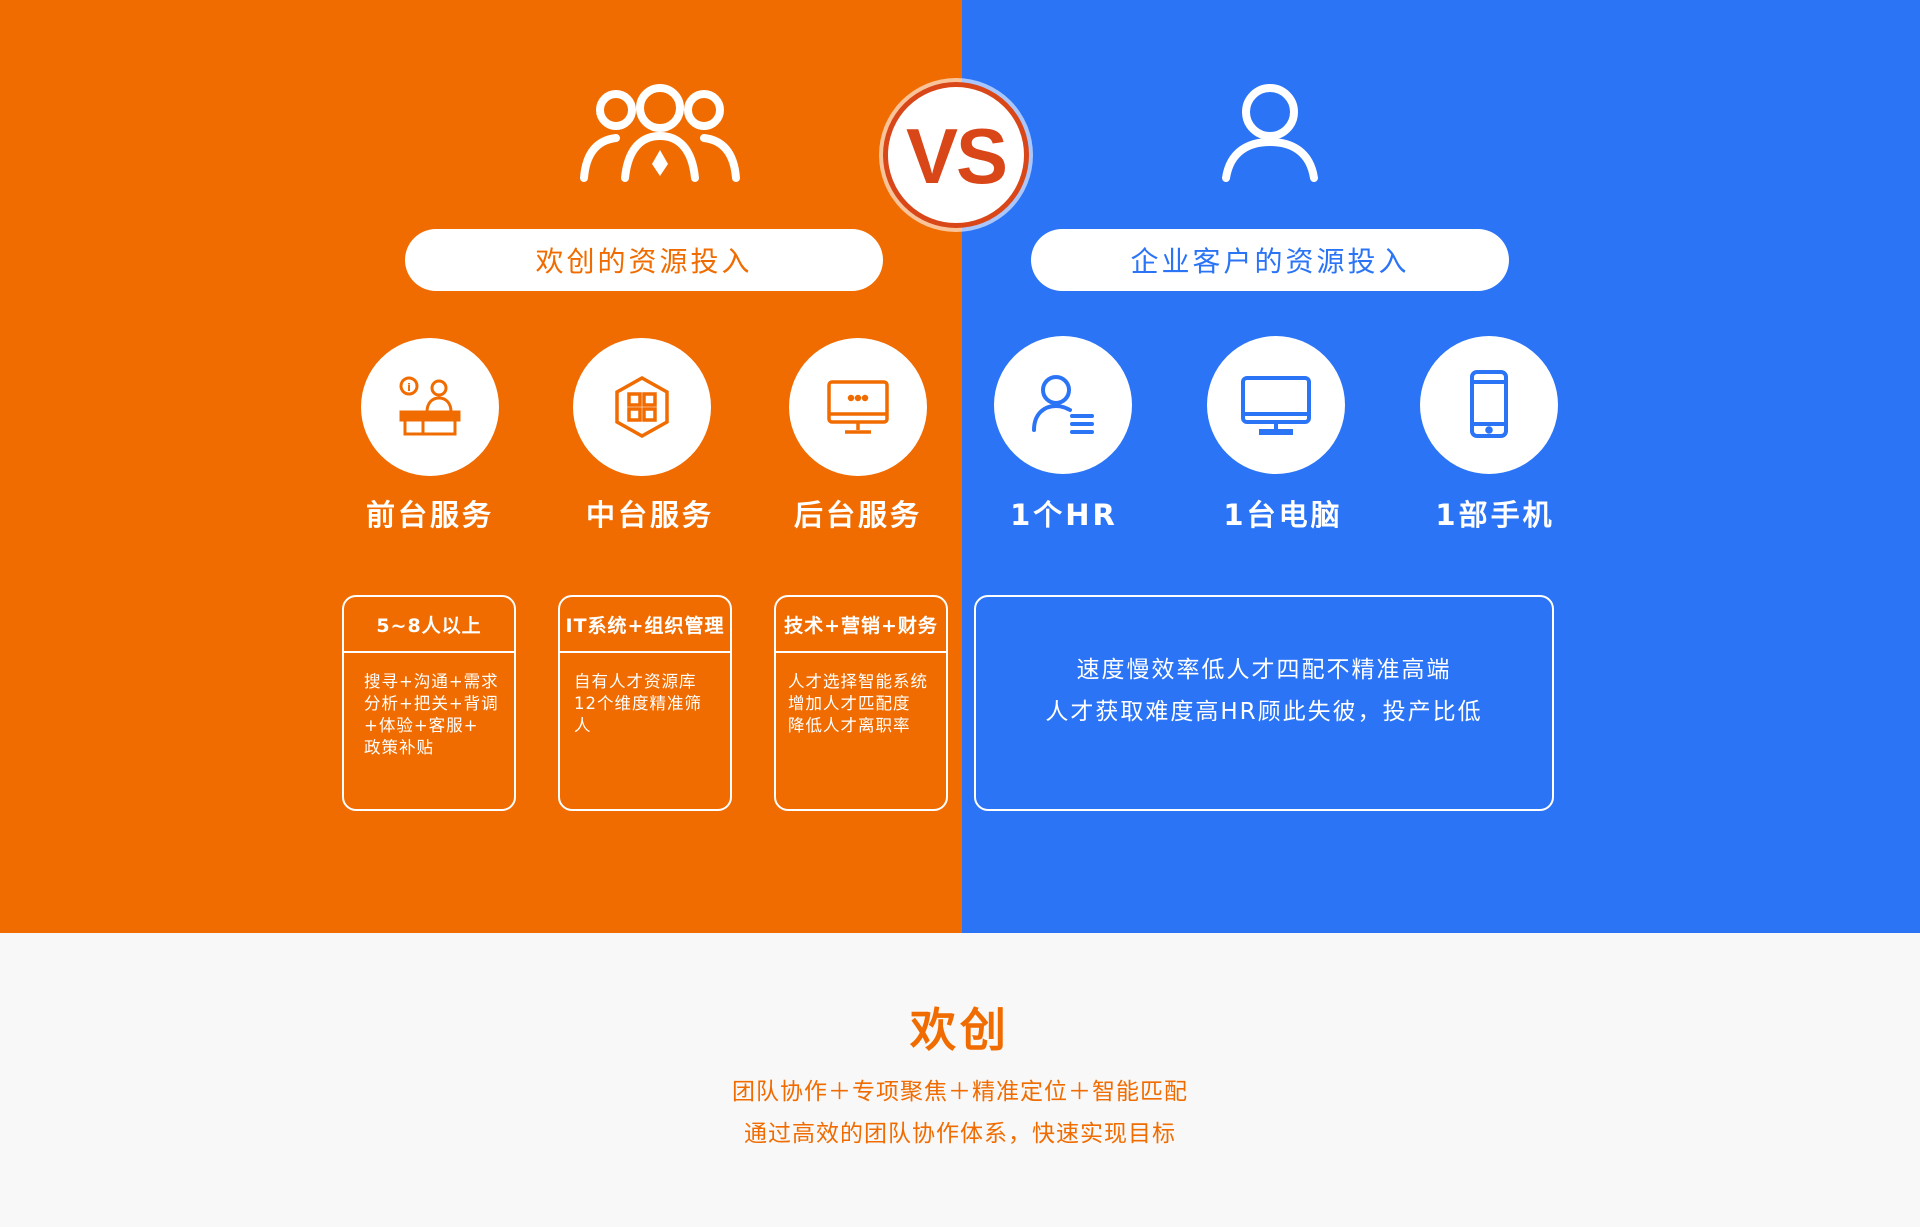 This screenshot has width=1920, height=1227. I want to click on card-line: 速度慢效率低人才四配不精准高端, so click(1264, 670).